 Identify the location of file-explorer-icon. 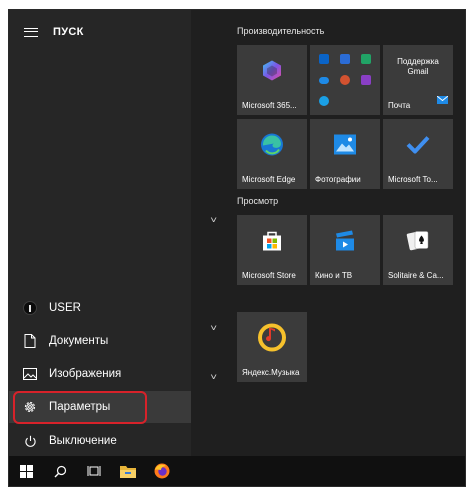
(128, 471).